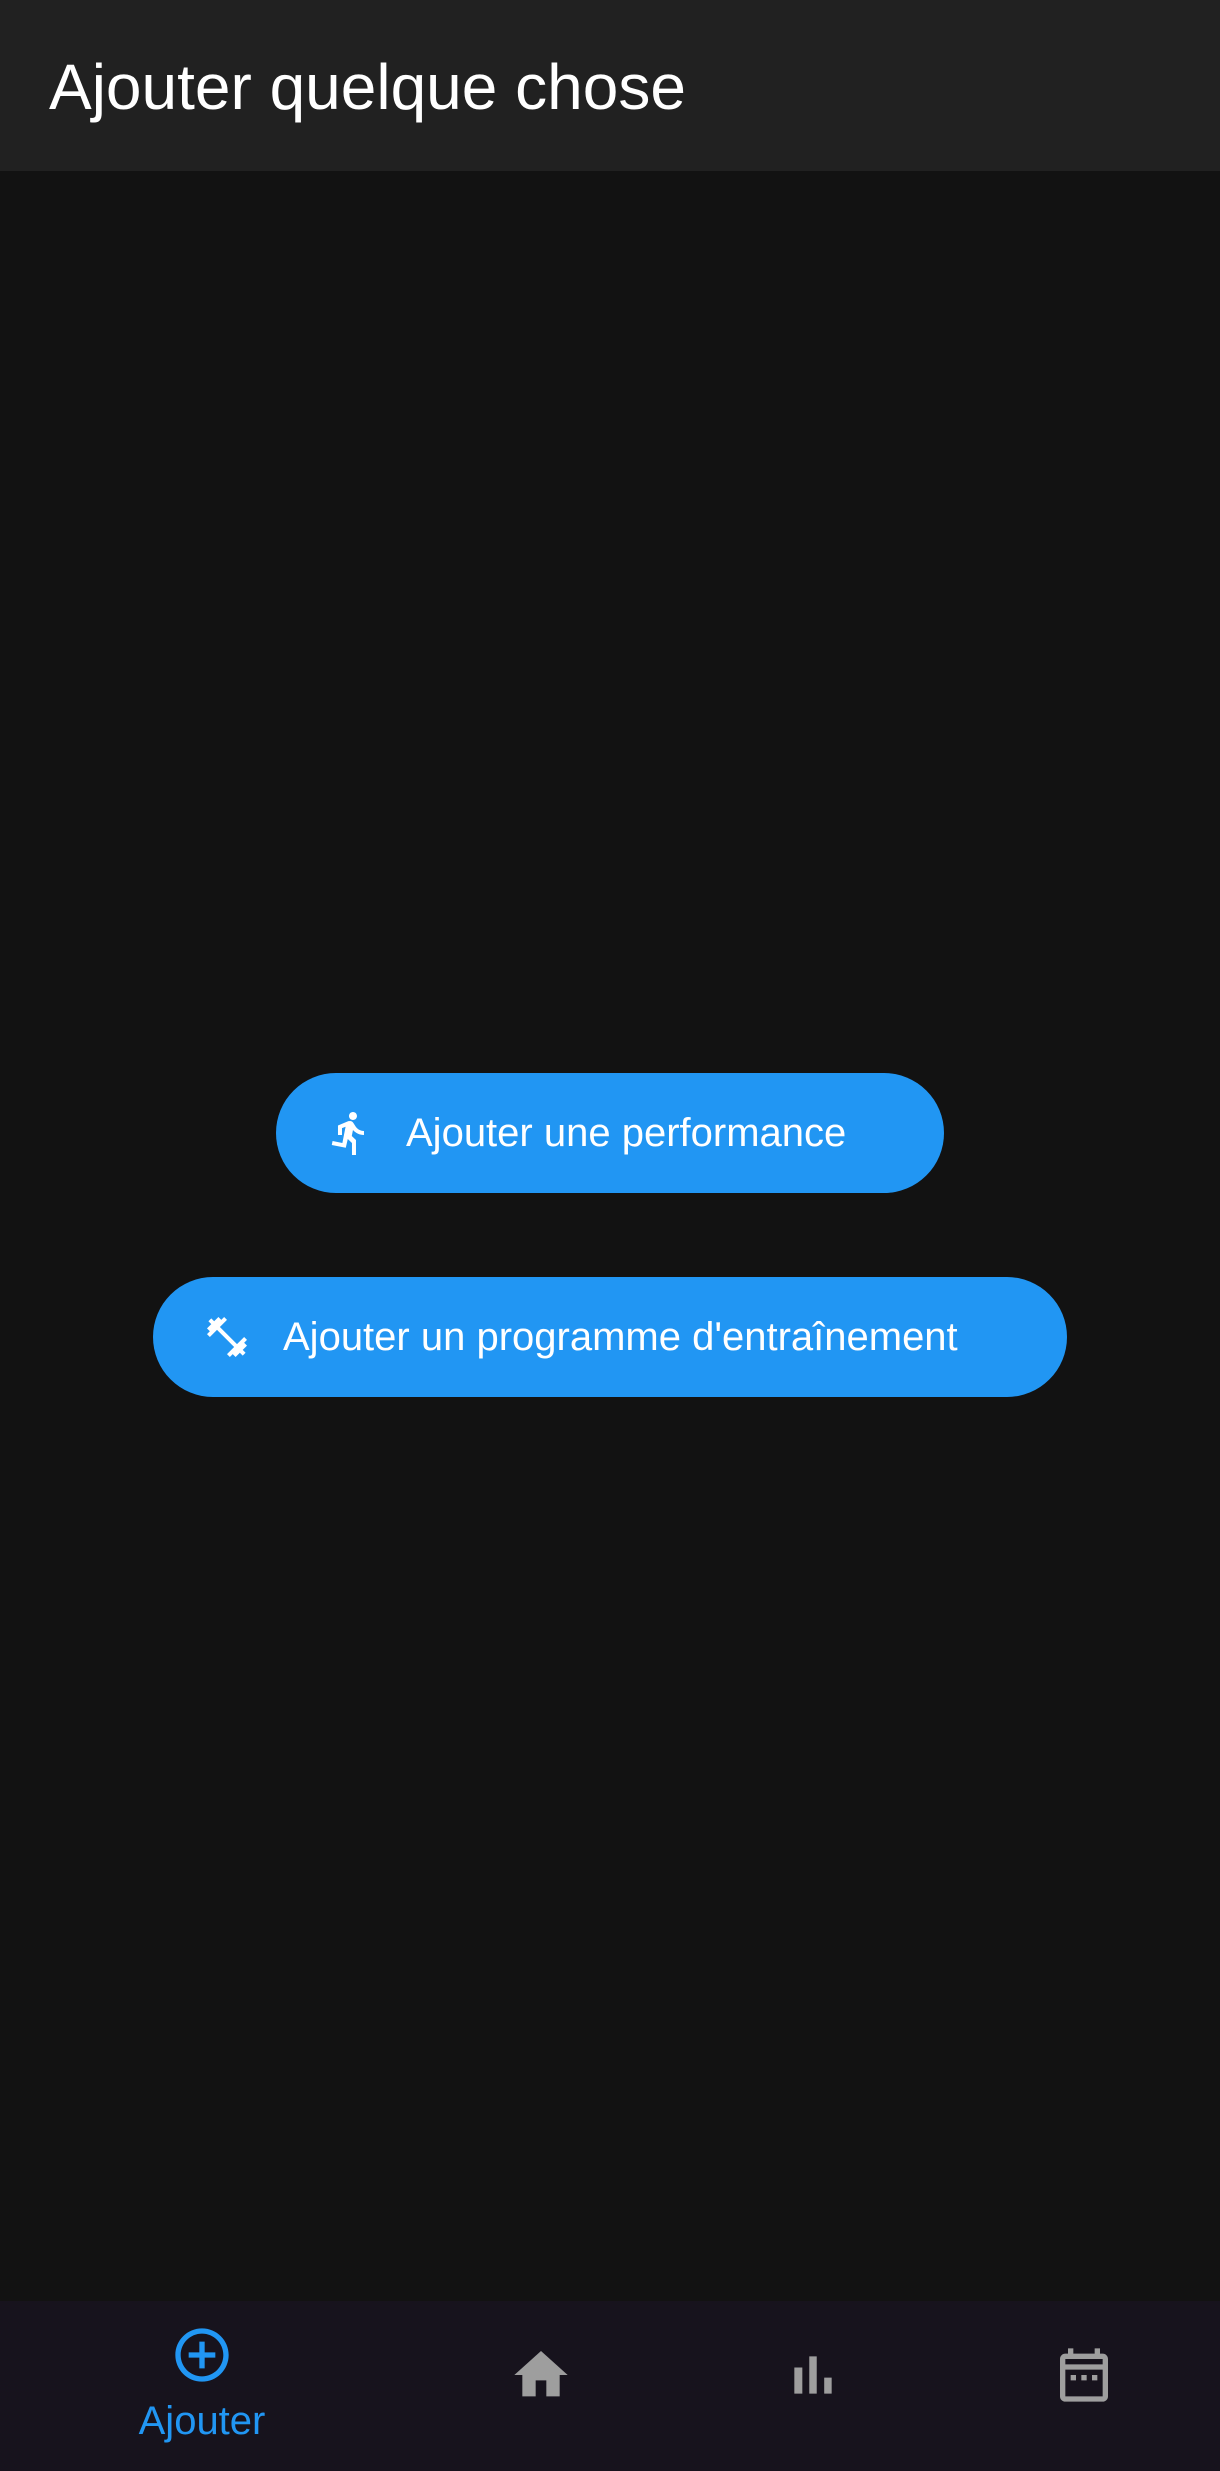 This screenshot has width=1220, height=2471. Describe the element at coordinates (202, 2355) in the screenshot. I see `add-circle-icon` at that location.